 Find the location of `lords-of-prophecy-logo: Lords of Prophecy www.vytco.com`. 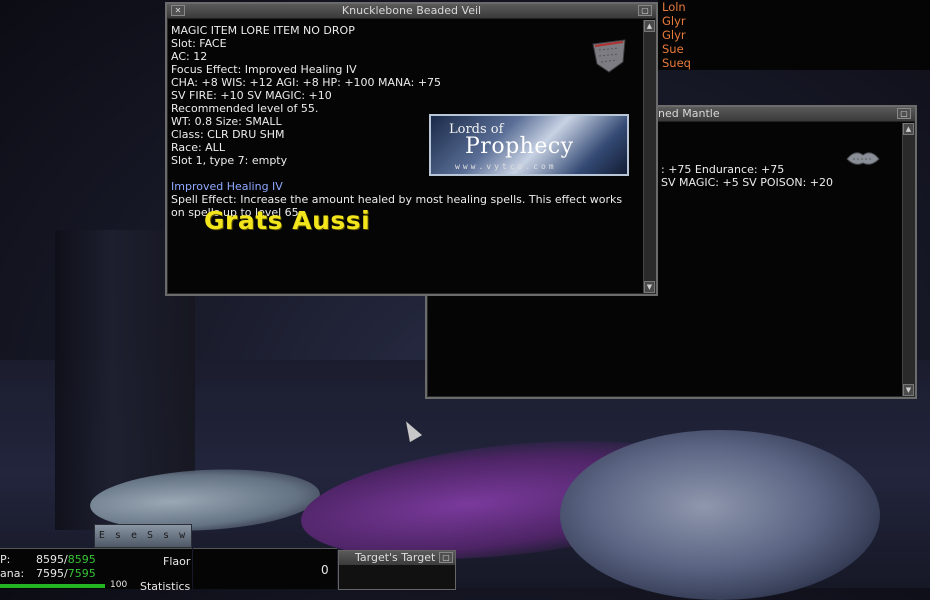

lords-of-prophecy-logo: Lords of Prophecy www.vytco.com is located at coordinates (529, 145).